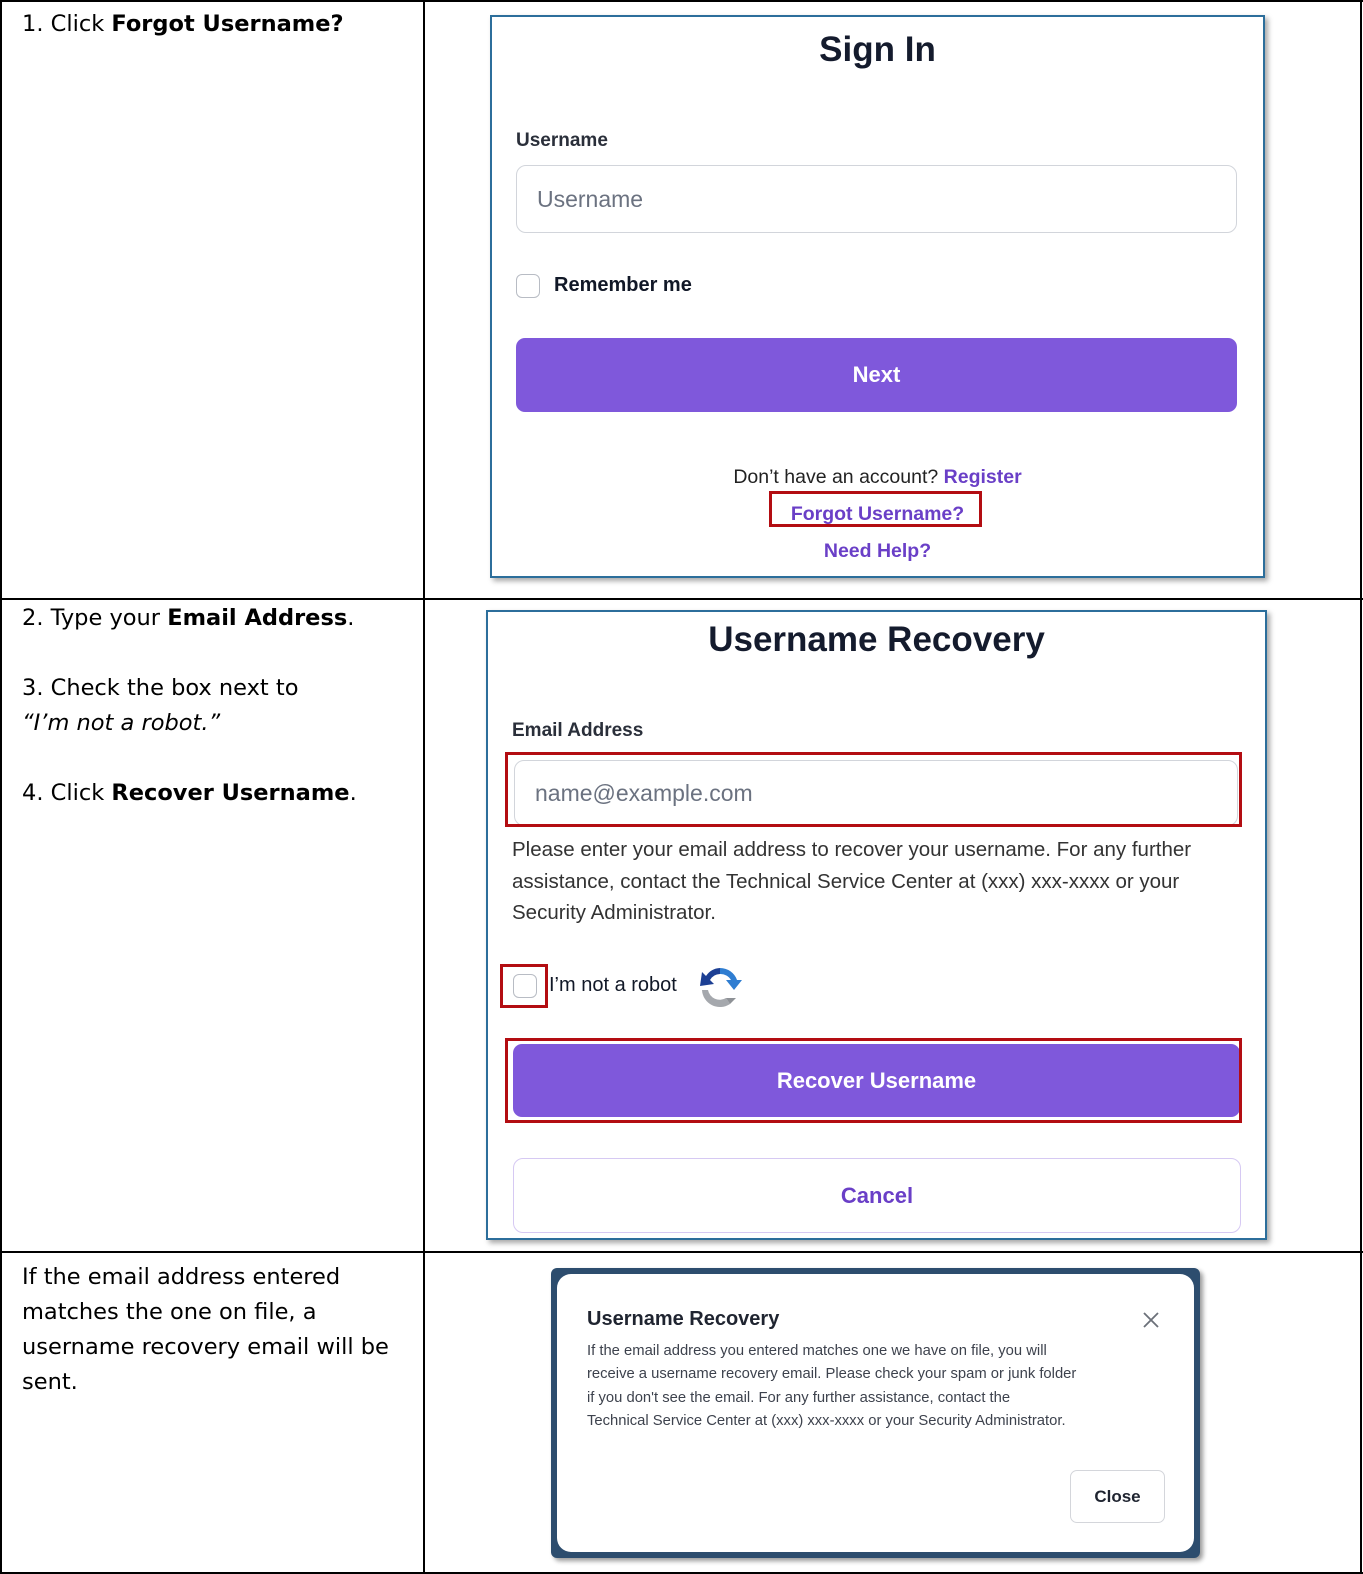 The width and height of the screenshot is (1363, 1574). I want to click on table-border-top, so click(681, 1).